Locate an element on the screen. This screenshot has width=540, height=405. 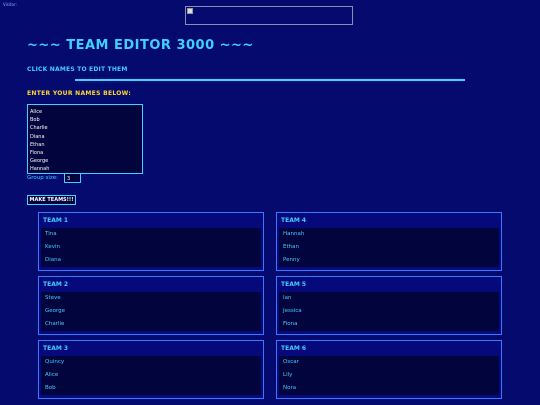
team-member: Bob is located at coordinates (151, 388).